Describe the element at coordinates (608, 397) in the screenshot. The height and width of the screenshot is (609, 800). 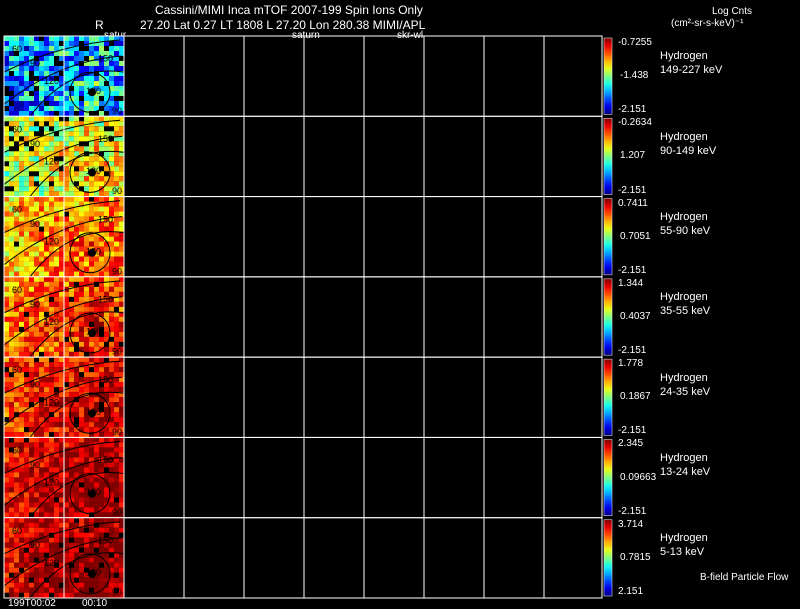
I see `colorbar` at that location.